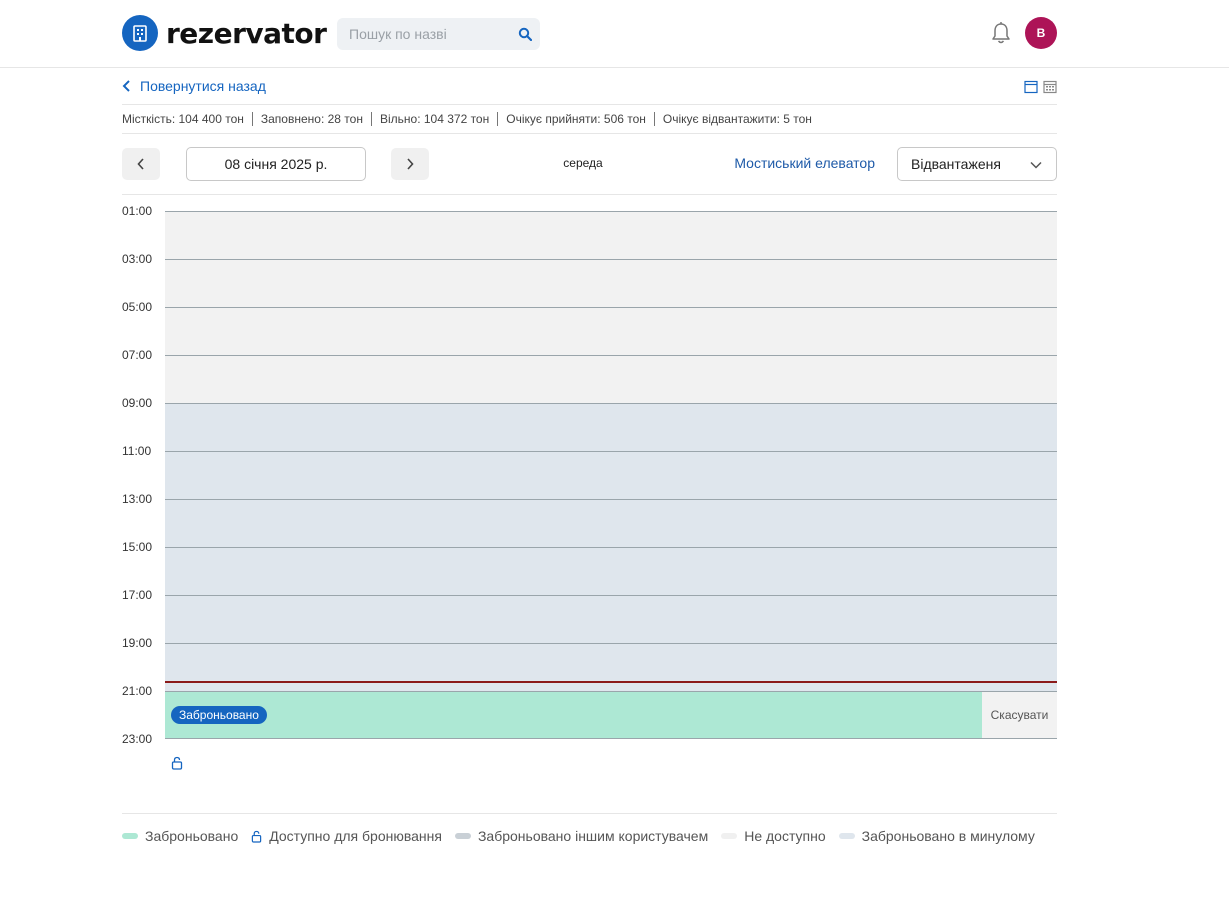 This screenshot has height=917, width=1229. Describe the element at coordinates (137, 499) in the screenshot. I see `time-label: 13:00` at that location.